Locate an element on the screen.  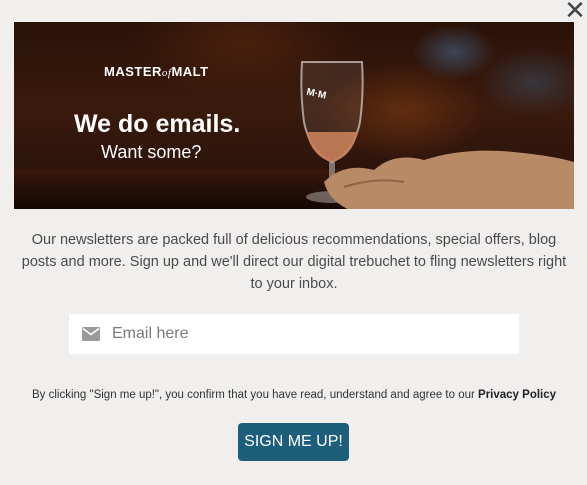
logo-text-master: MASTER is located at coordinates (133, 71).